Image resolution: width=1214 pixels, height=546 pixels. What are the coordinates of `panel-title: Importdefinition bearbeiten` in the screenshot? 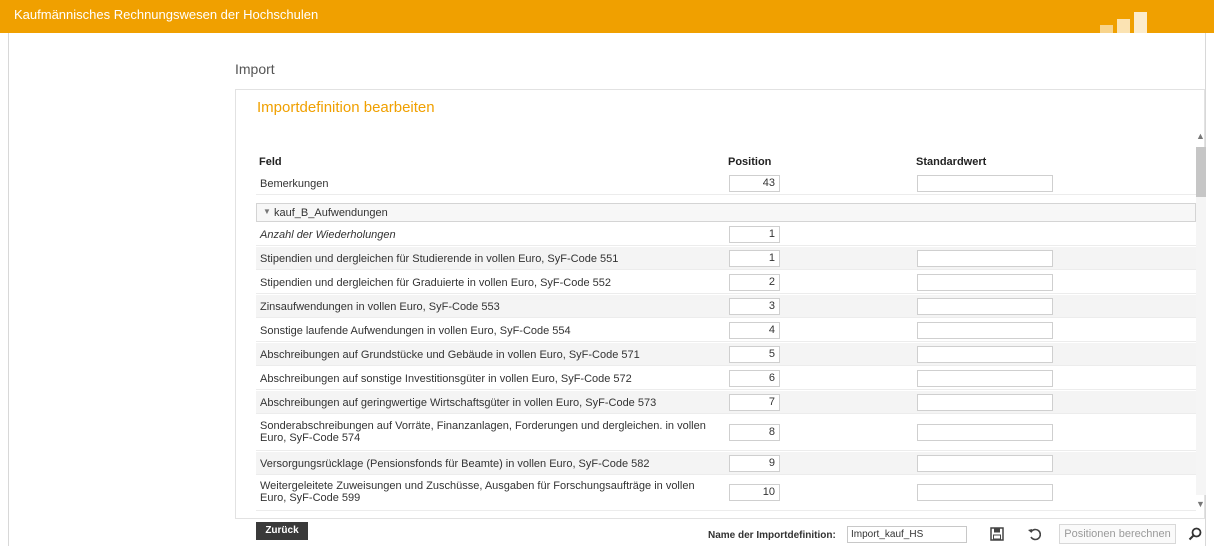 It's located at (346, 107).